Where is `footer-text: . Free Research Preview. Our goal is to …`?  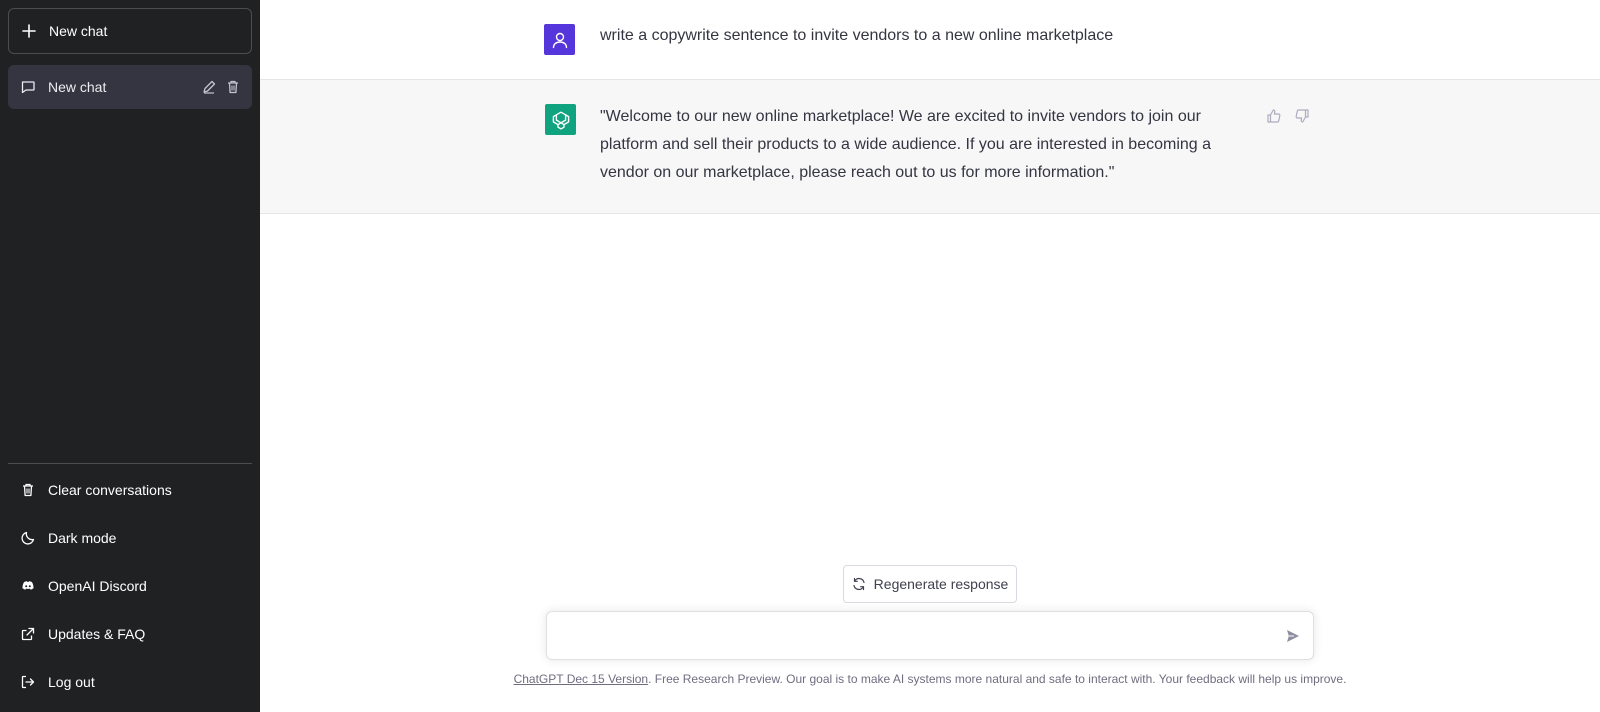
footer-text: . Free Research Preview. Our goal is to … is located at coordinates (997, 679).